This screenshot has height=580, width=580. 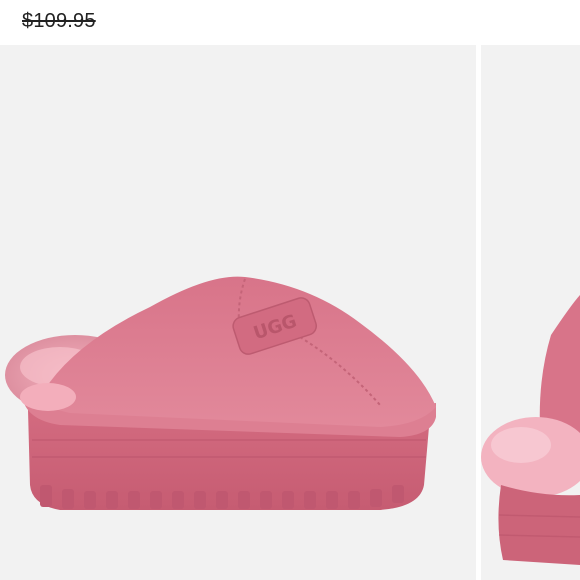 I want to click on price-bar: $109.95, so click(x=290, y=22).